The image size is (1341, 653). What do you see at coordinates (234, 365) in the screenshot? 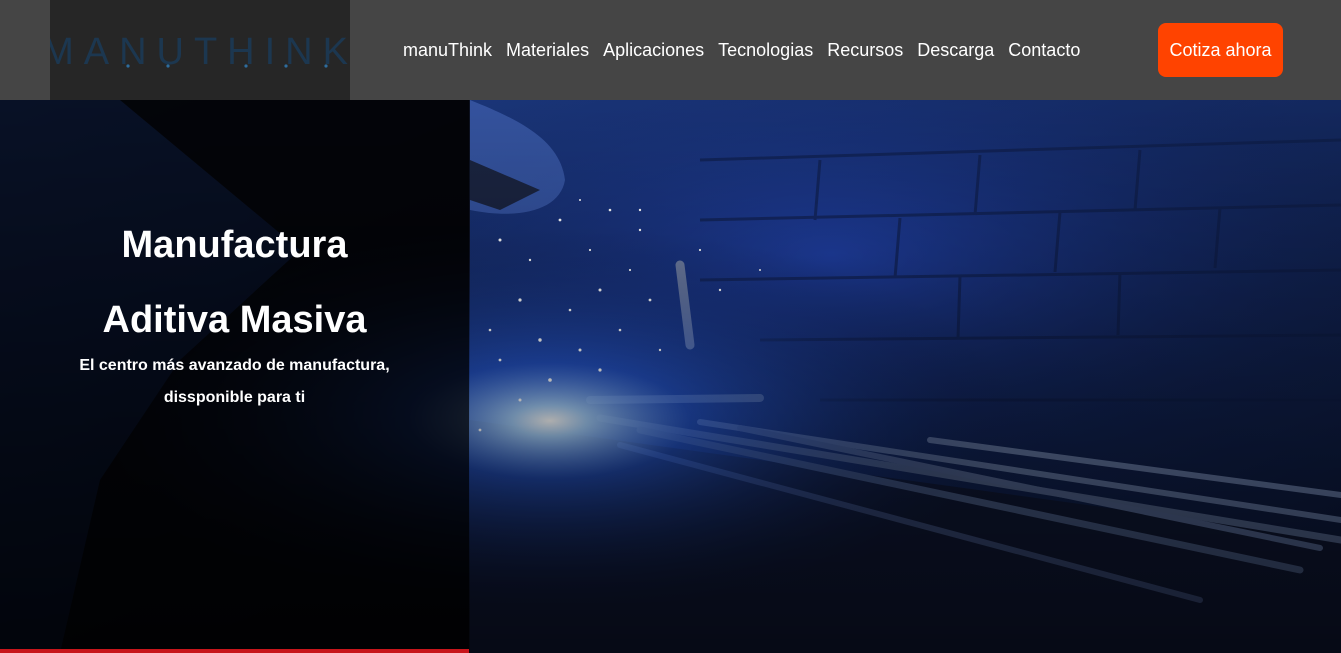
I see `hero-subtitle-line-1: El centro más avanzado de manufactura,` at bounding box center [234, 365].